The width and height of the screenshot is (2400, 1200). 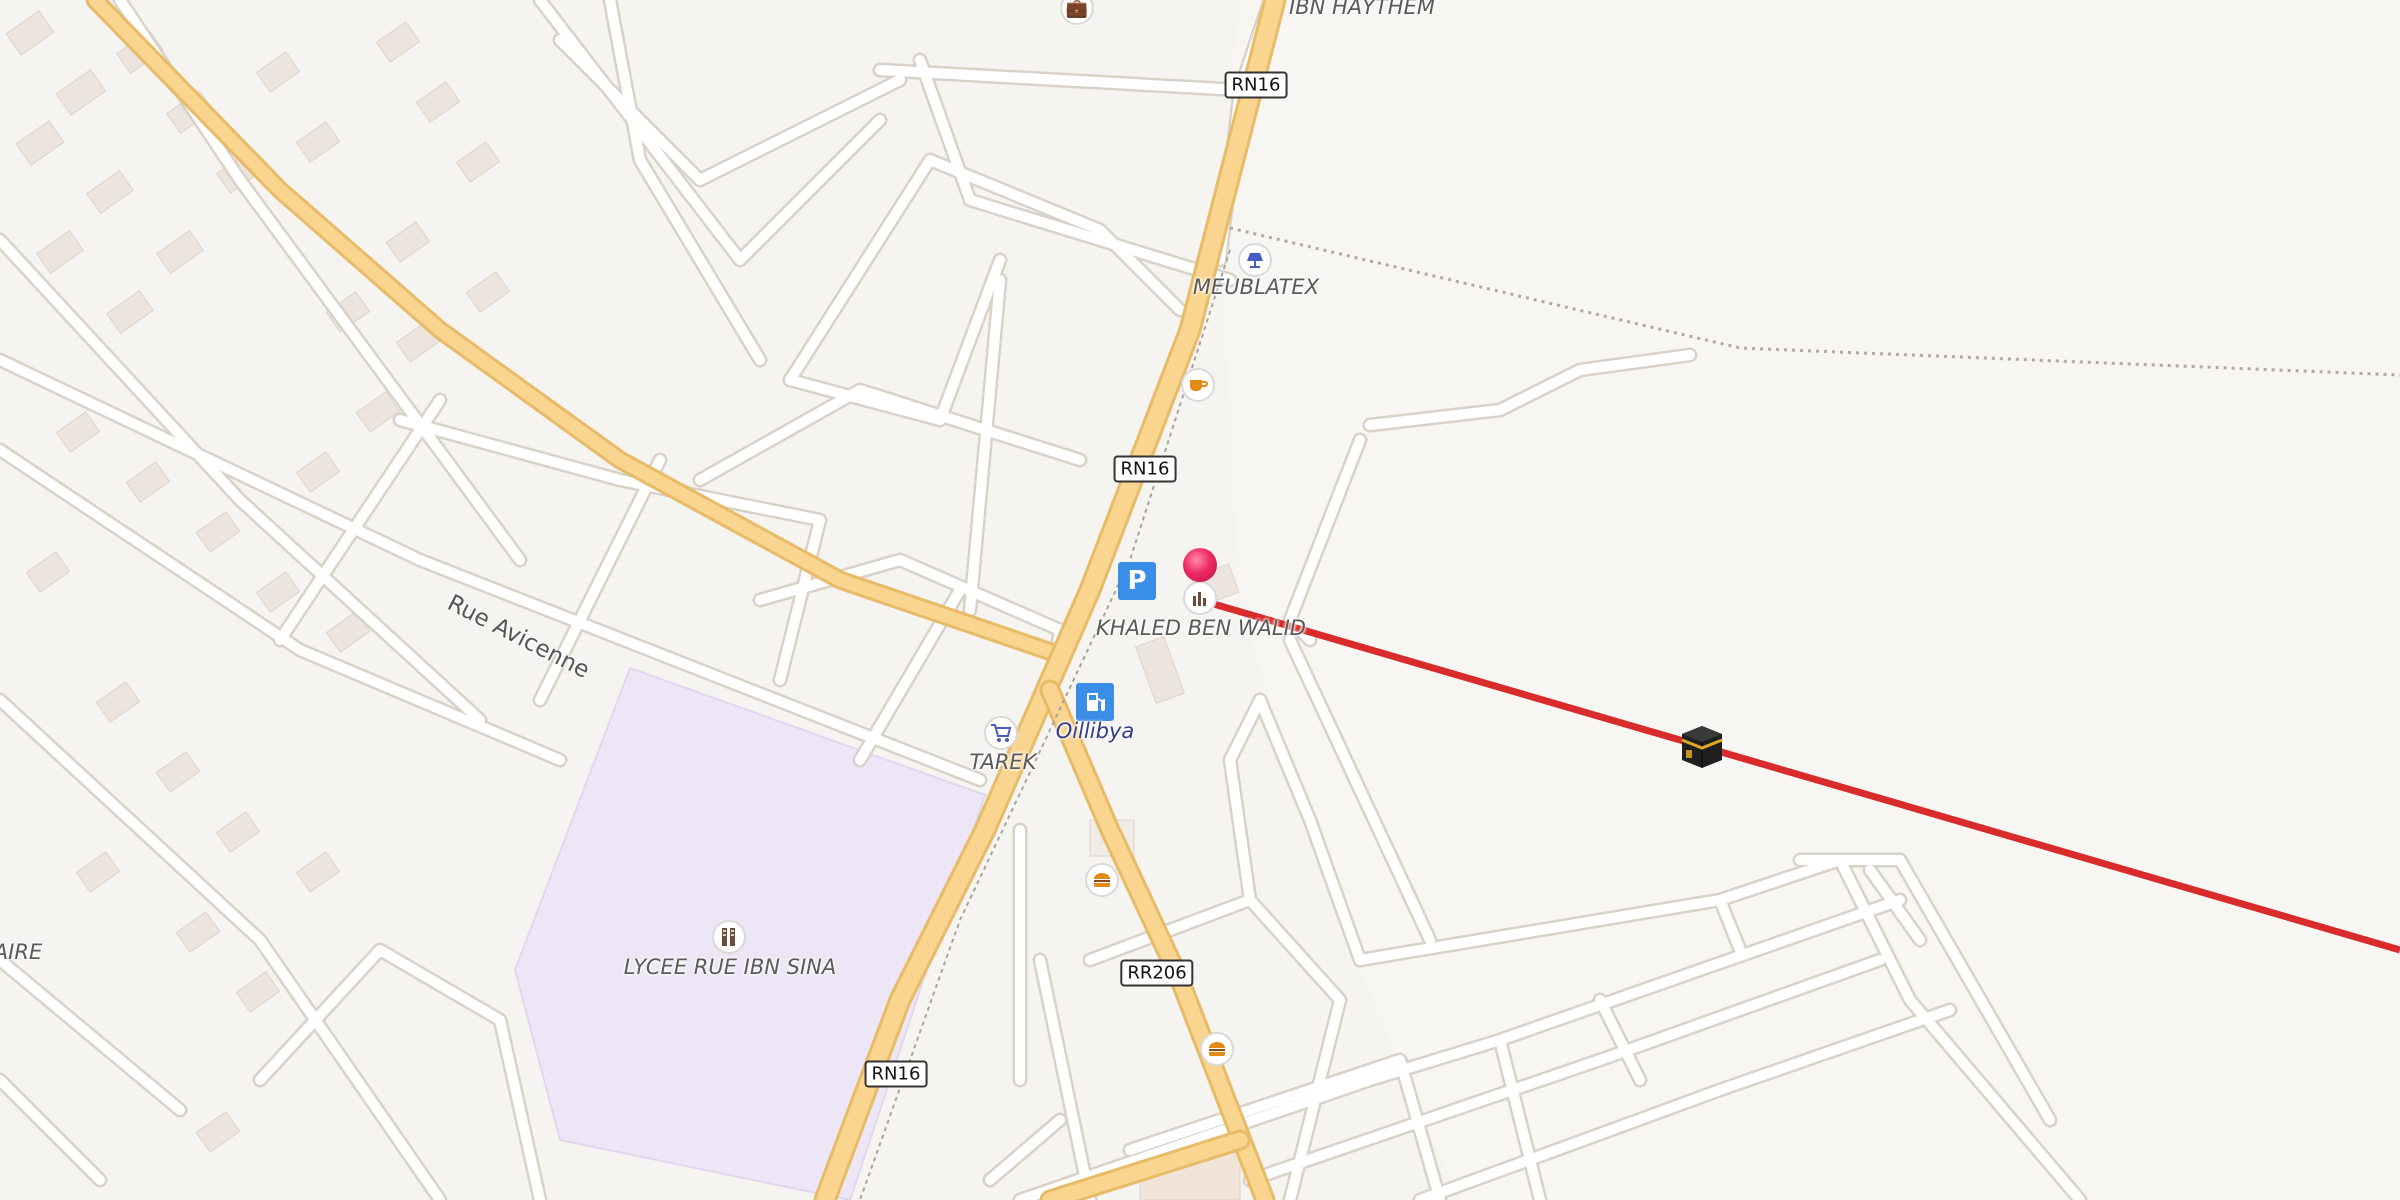 What do you see at coordinates (1003, 762) in the screenshot?
I see `place-label-tarek: TAREK` at bounding box center [1003, 762].